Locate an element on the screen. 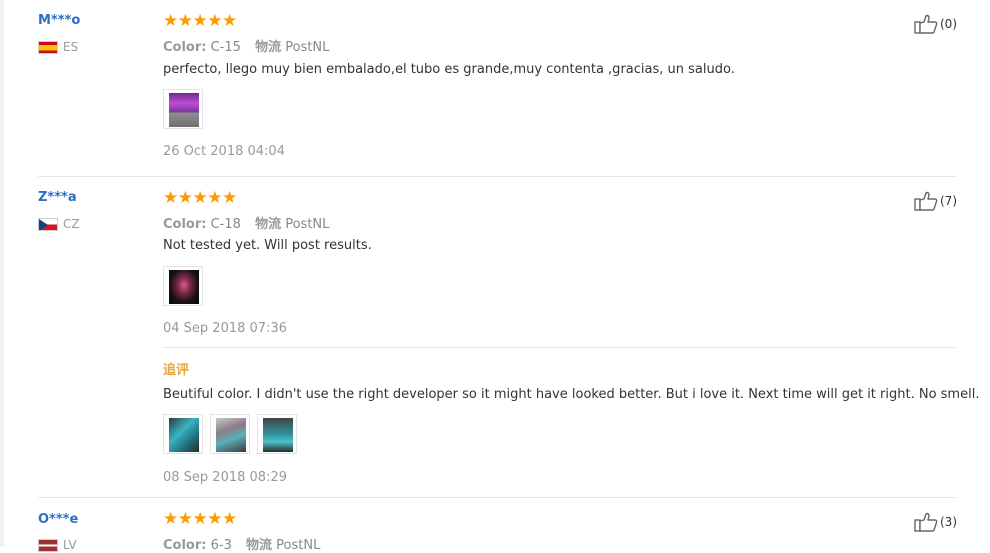 This screenshot has height=553, width=990. like-button: (7) is located at coordinates (935, 201).